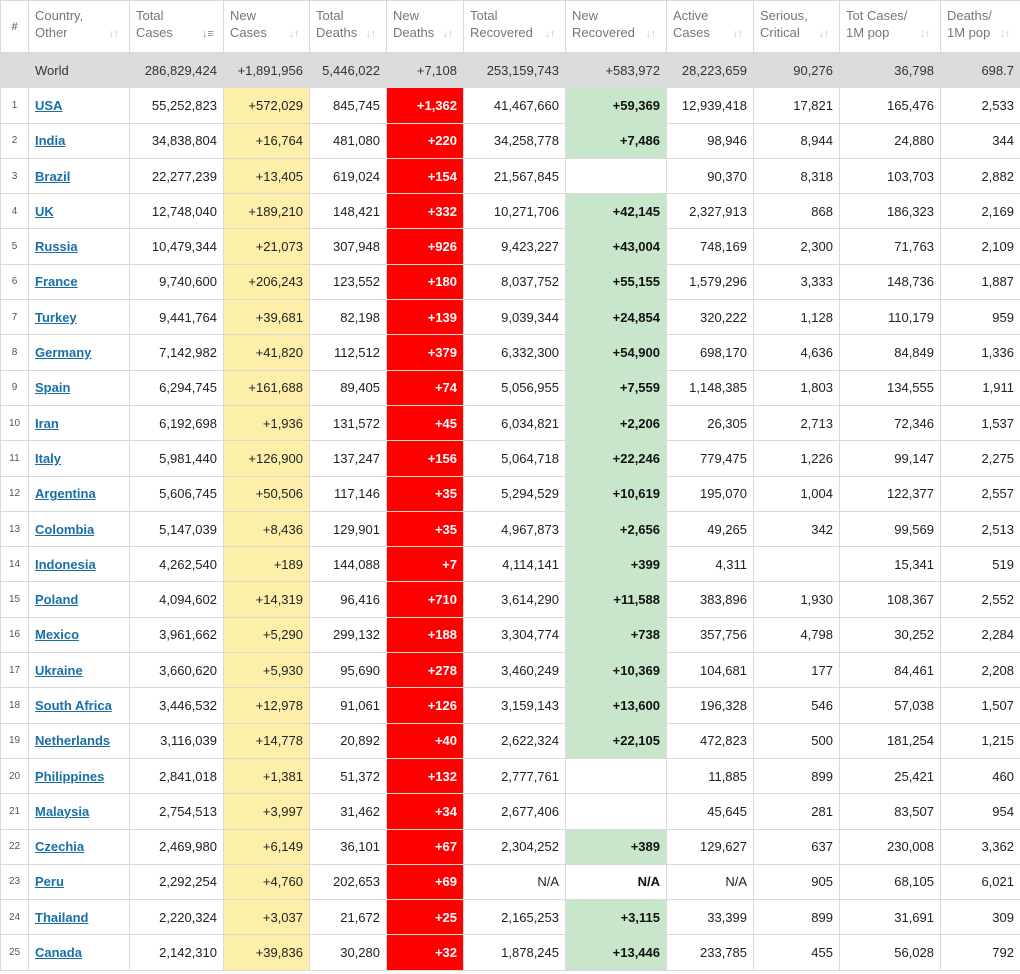 The width and height of the screenshot is (1020, 974). I want to click on column-header-active-cases: Active Cases ↓↑, so click(710, 26).